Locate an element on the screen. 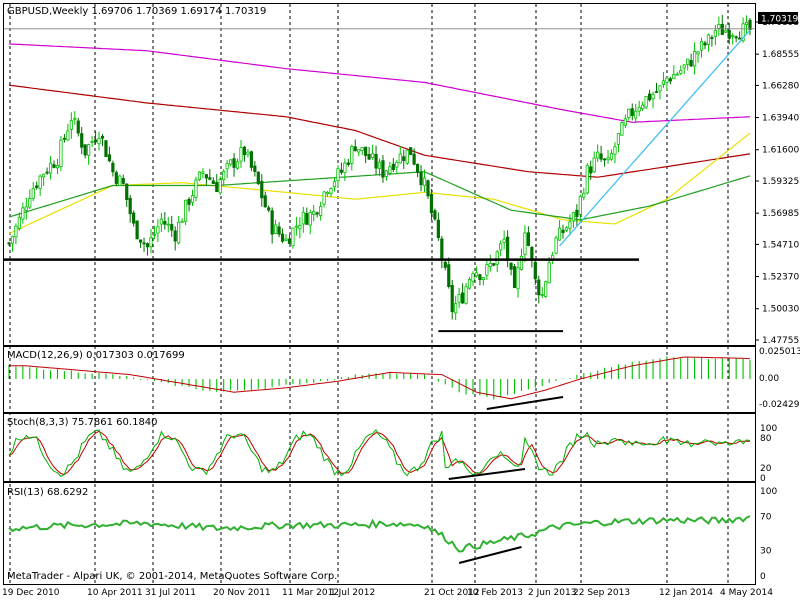 The width and height of the screenshot is (800, 604). macd-y-tick-label: 0.00 is located at coordinates (769, 379).